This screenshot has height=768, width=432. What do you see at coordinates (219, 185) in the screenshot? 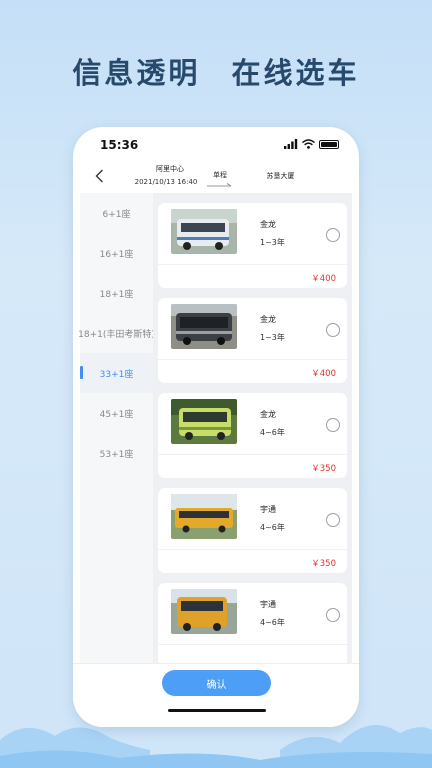
I see `arrow-right-icon` at bounding box center [219, 185].